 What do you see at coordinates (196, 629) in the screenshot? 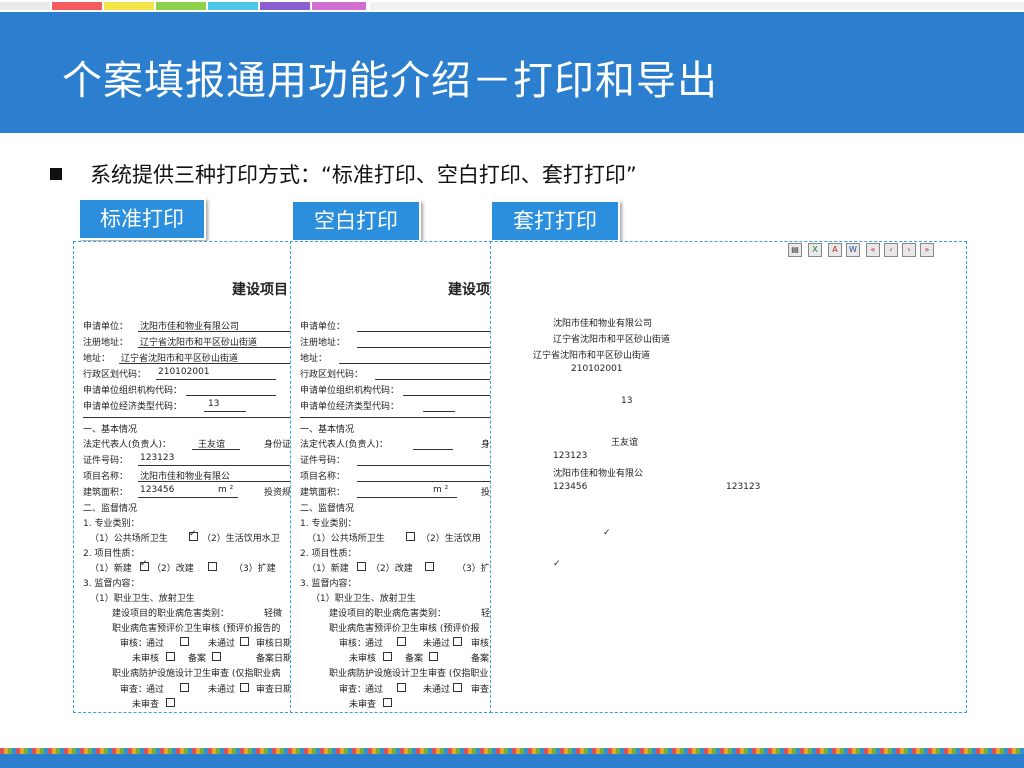
I see `preeval-label: 职业病危害预评价卫生审核 (预评价报告的` at bounding box center [196, 629].